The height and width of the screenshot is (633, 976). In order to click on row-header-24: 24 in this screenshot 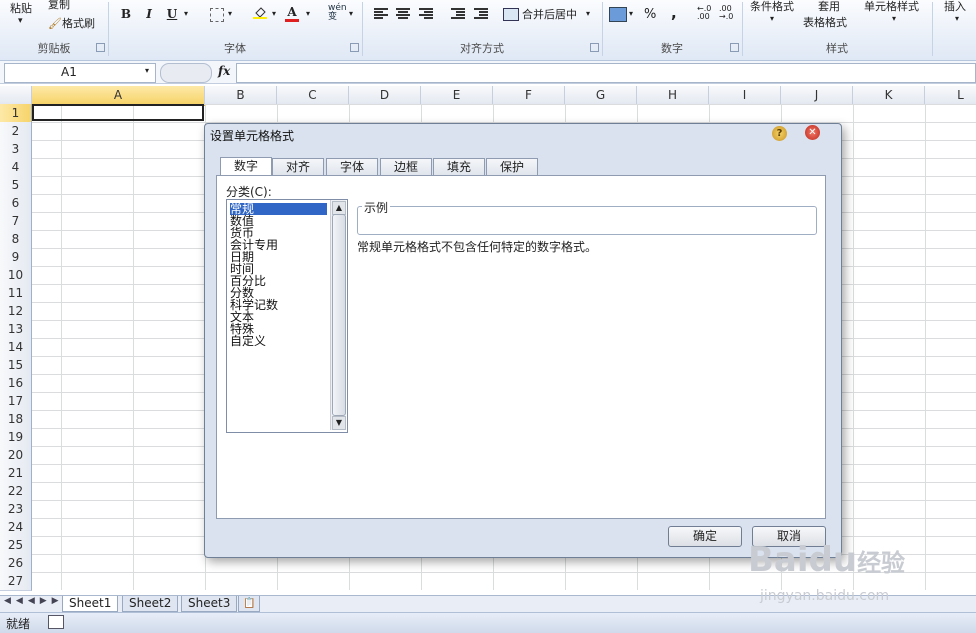, I will do `click(16, 527)`.